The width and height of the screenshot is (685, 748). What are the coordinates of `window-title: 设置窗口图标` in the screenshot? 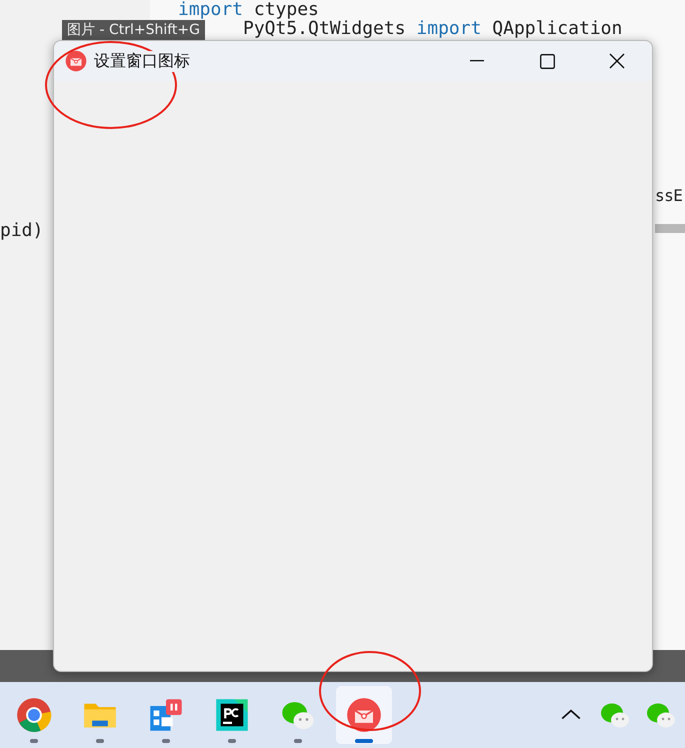 It's located at (142, 61).